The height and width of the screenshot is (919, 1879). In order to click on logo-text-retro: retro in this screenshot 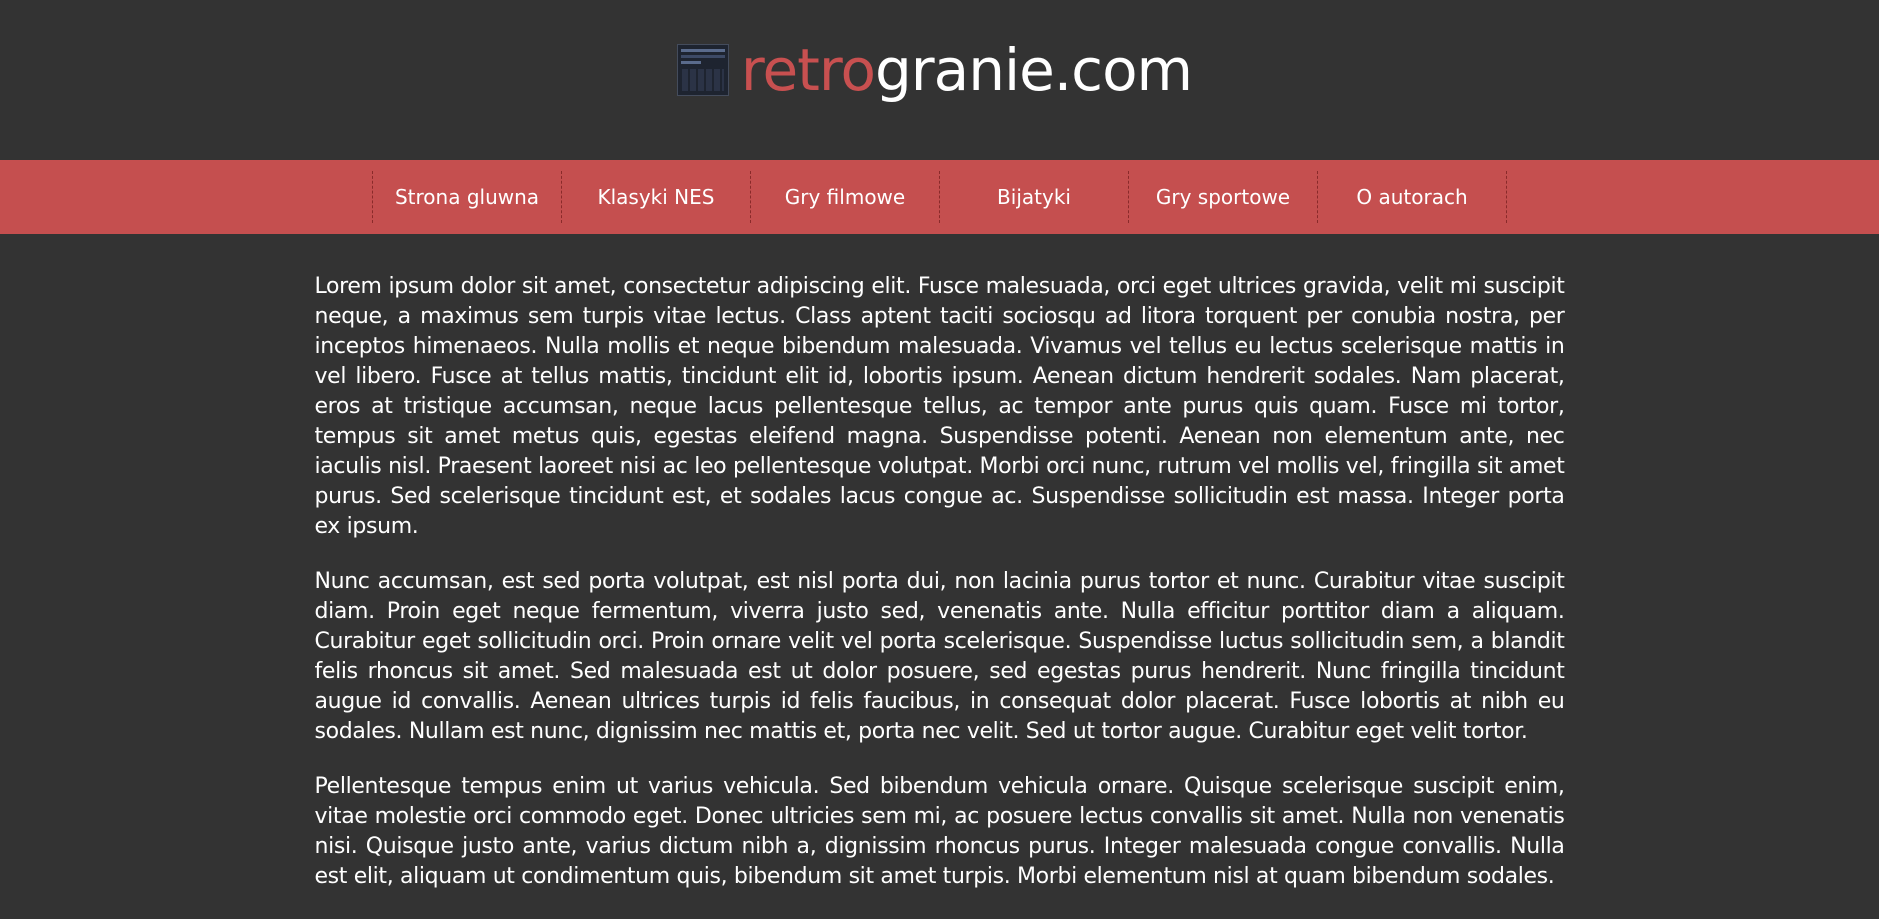, I will do `click(808, 70)`.